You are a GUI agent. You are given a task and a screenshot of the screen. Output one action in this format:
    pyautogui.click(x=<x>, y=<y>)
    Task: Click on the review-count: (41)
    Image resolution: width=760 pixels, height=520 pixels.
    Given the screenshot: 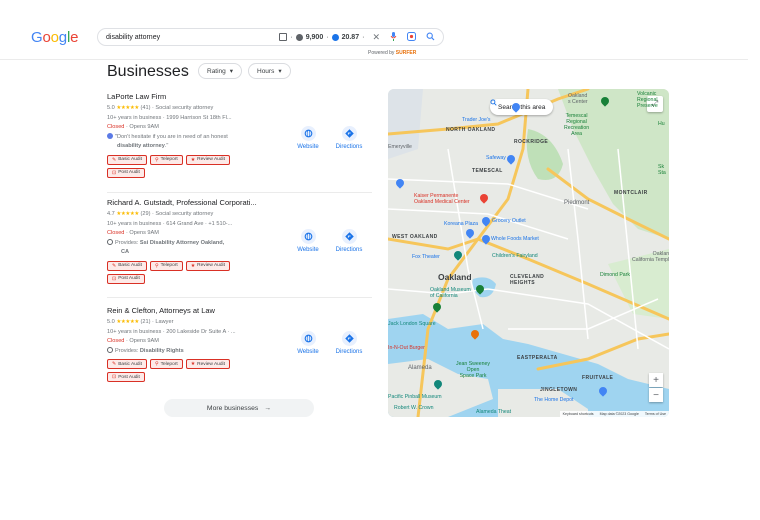 What is the action you would take?
    pyautogui.click(x=145, y=108)
    